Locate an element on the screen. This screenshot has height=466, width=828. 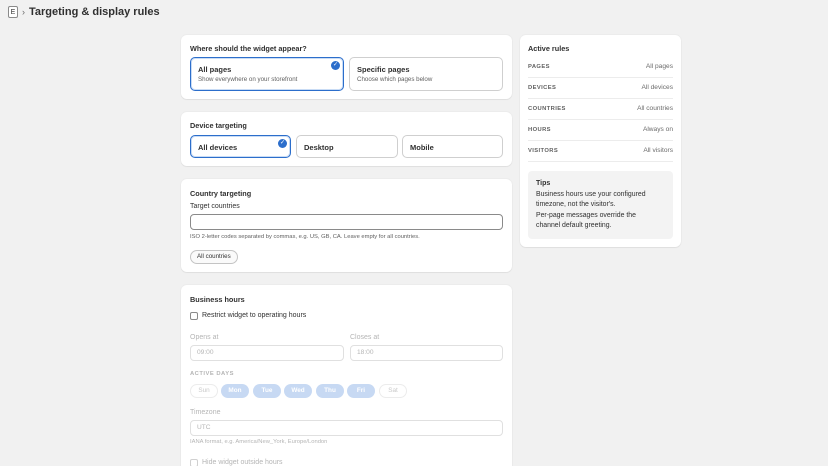
all-devices-option-label: All devices is located at coordinates (218, 147).